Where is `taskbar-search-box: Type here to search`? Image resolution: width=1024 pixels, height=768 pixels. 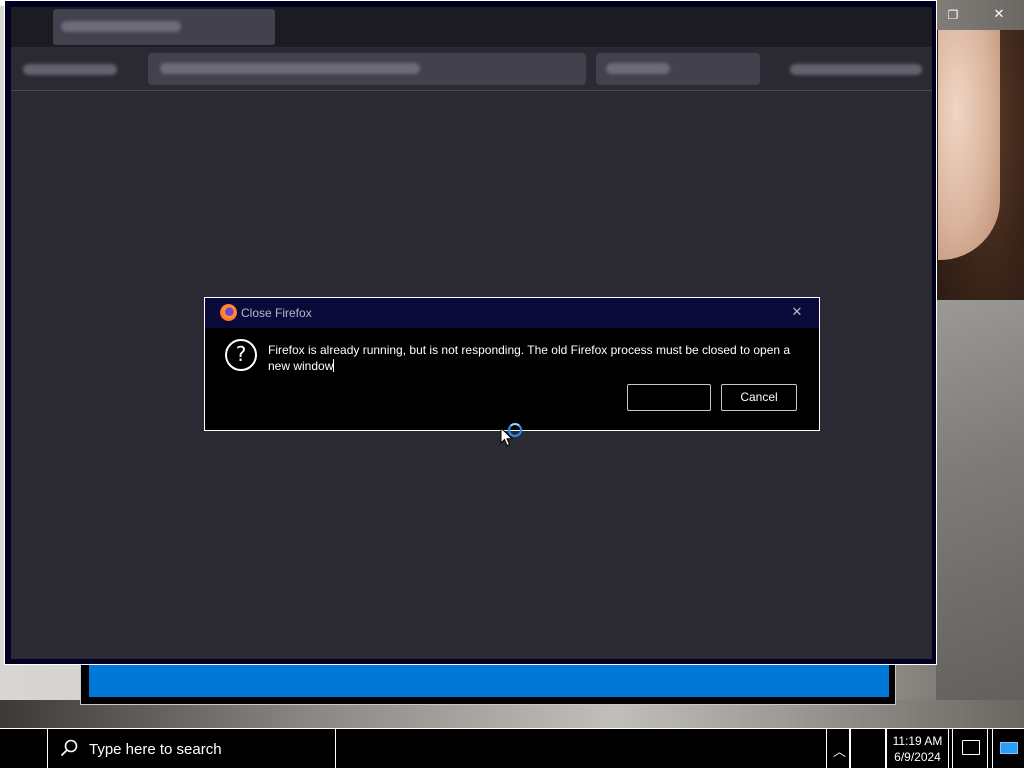
taskbar-search-box: Type here to search is located at coordinates (191, 748).